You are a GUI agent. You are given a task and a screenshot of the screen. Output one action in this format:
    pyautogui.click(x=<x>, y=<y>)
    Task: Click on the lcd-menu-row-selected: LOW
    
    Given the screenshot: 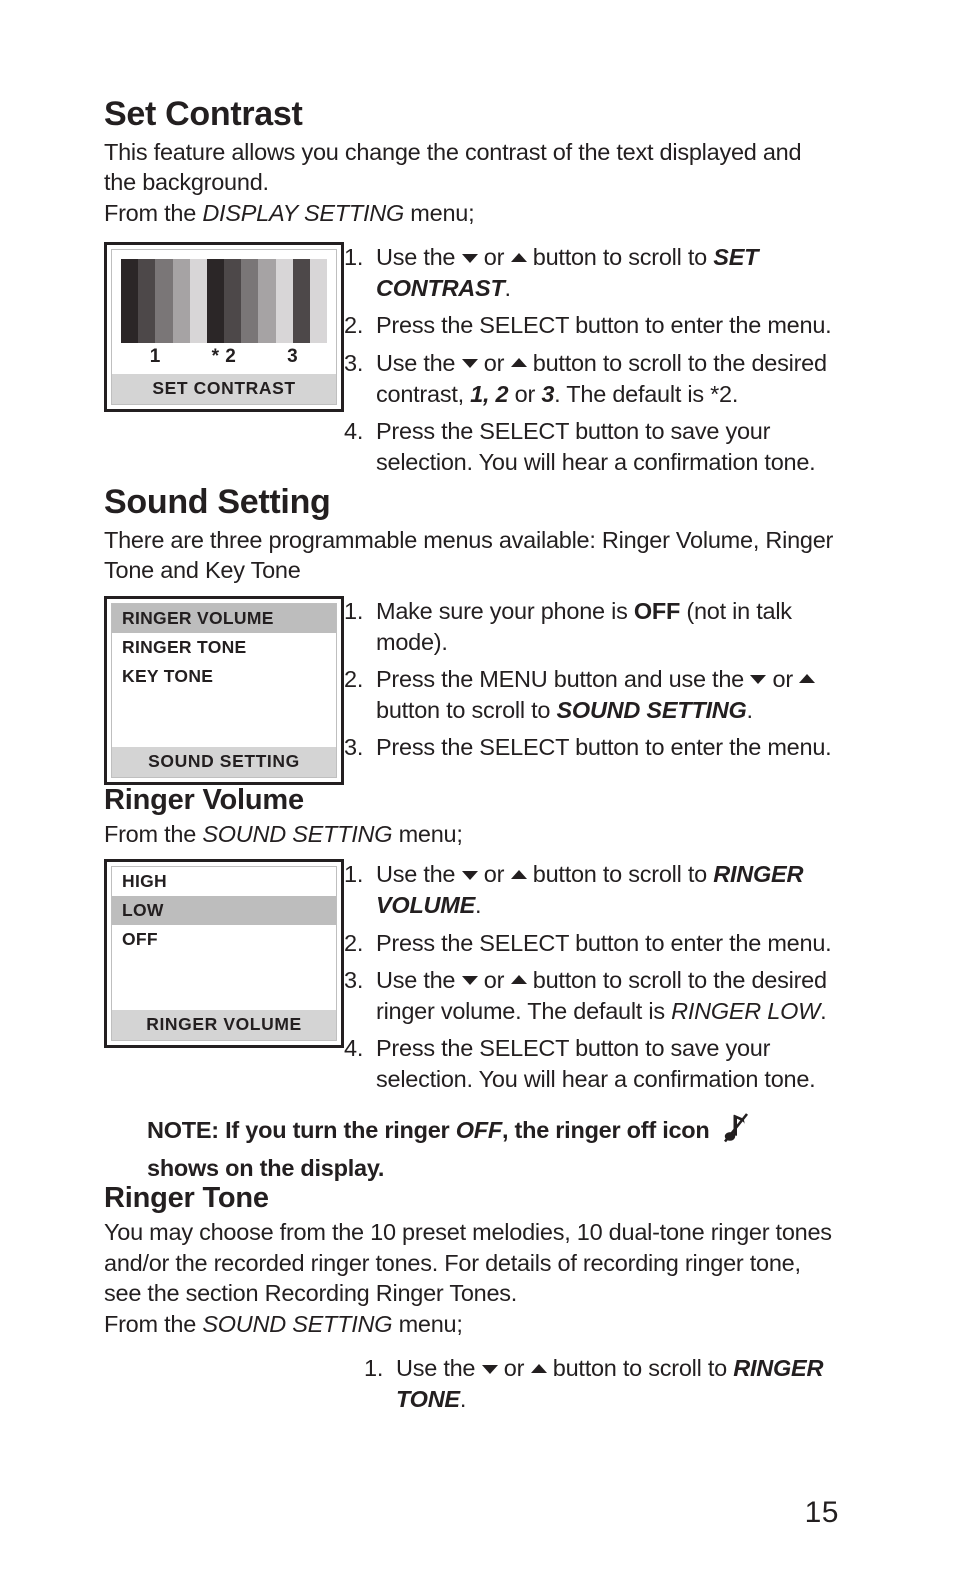 What is the action you would take?
    pyautogui.click(x=224, y=911)
    